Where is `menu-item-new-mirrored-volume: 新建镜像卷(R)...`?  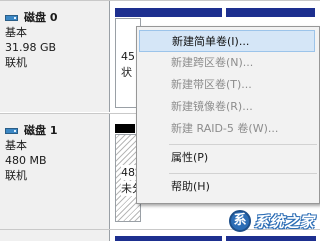
menu-item-new-mirrored-volume: 新建镜像卷(R)... is located at coordinates (229, 107).